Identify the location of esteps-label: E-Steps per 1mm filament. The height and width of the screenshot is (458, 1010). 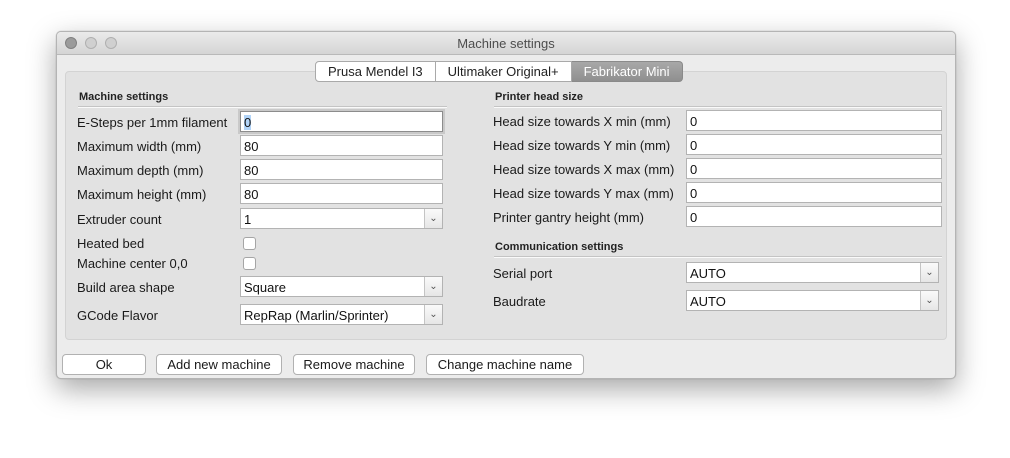
(152, 122).